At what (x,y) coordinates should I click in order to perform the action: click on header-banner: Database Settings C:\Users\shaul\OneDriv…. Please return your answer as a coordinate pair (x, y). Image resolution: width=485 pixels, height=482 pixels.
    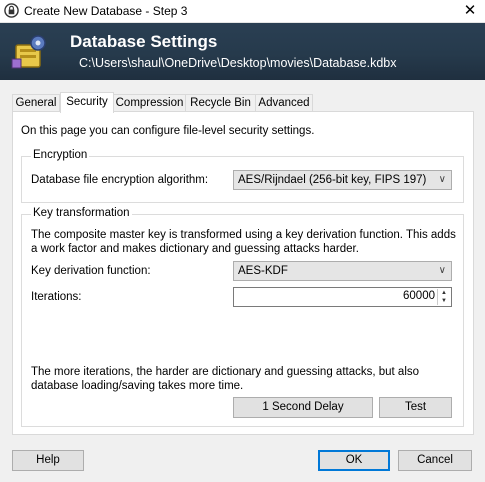
    Looking at the image, I should click on (242, 51).